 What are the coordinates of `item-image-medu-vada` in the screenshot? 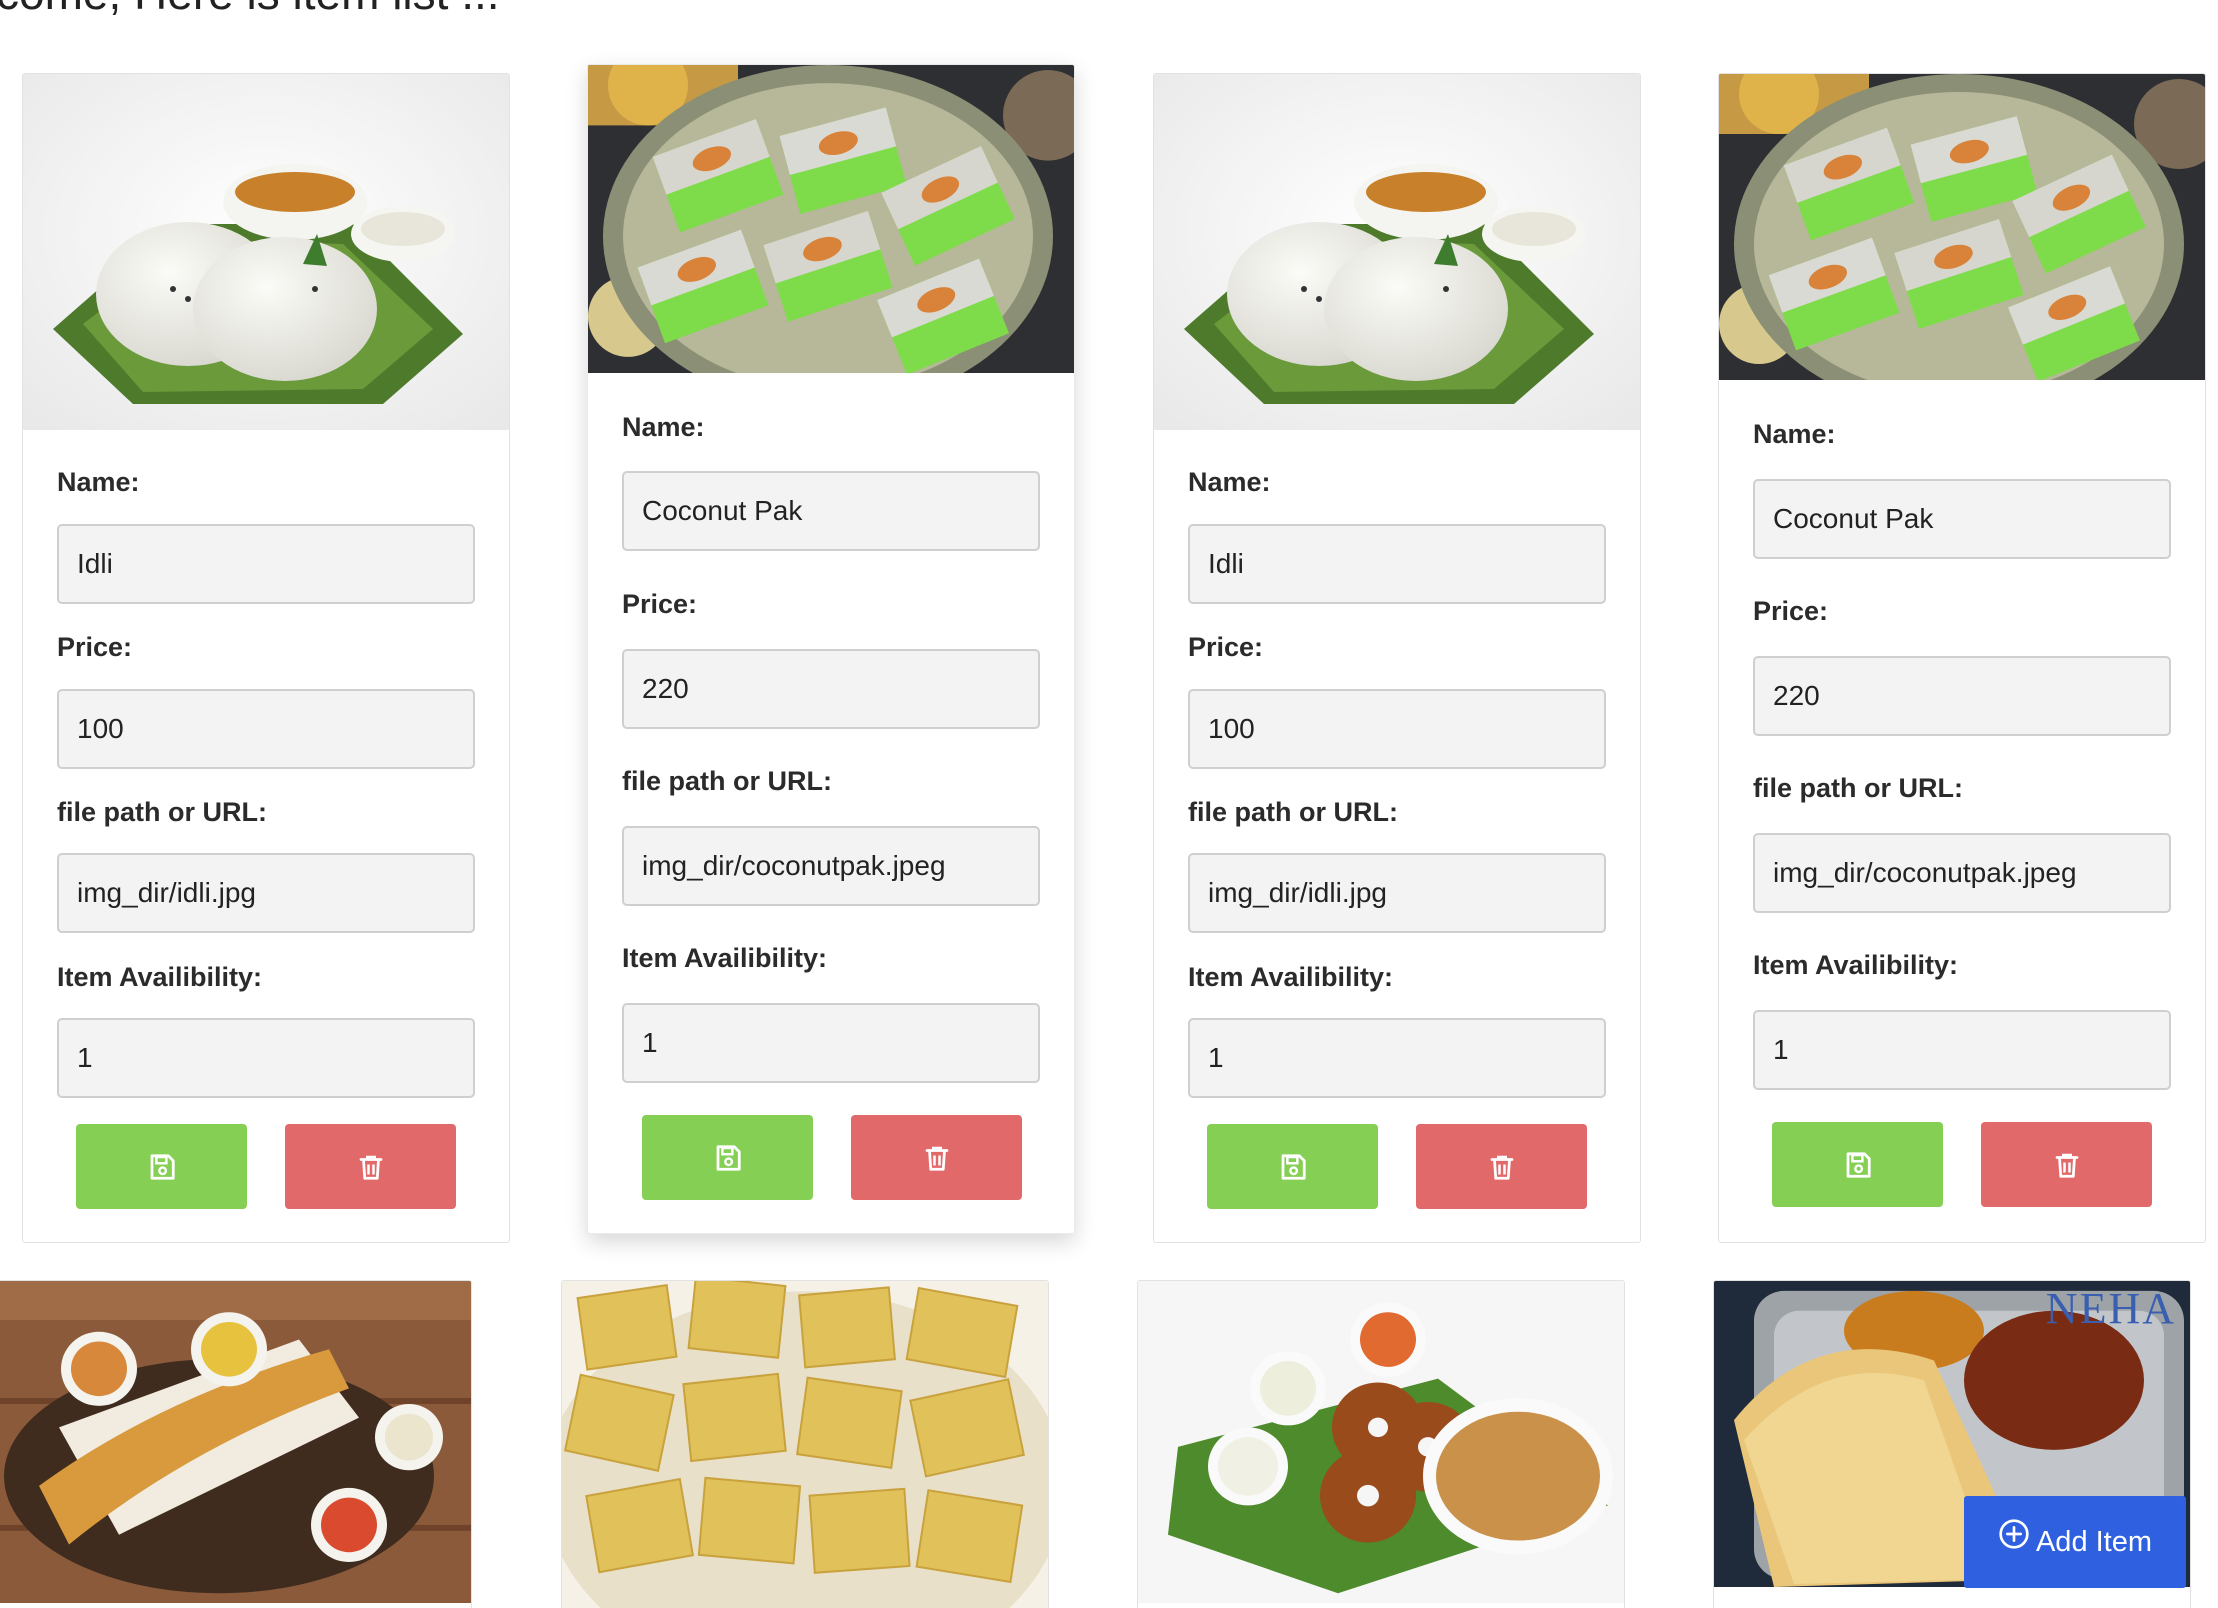 It's located at (1381, 1442).